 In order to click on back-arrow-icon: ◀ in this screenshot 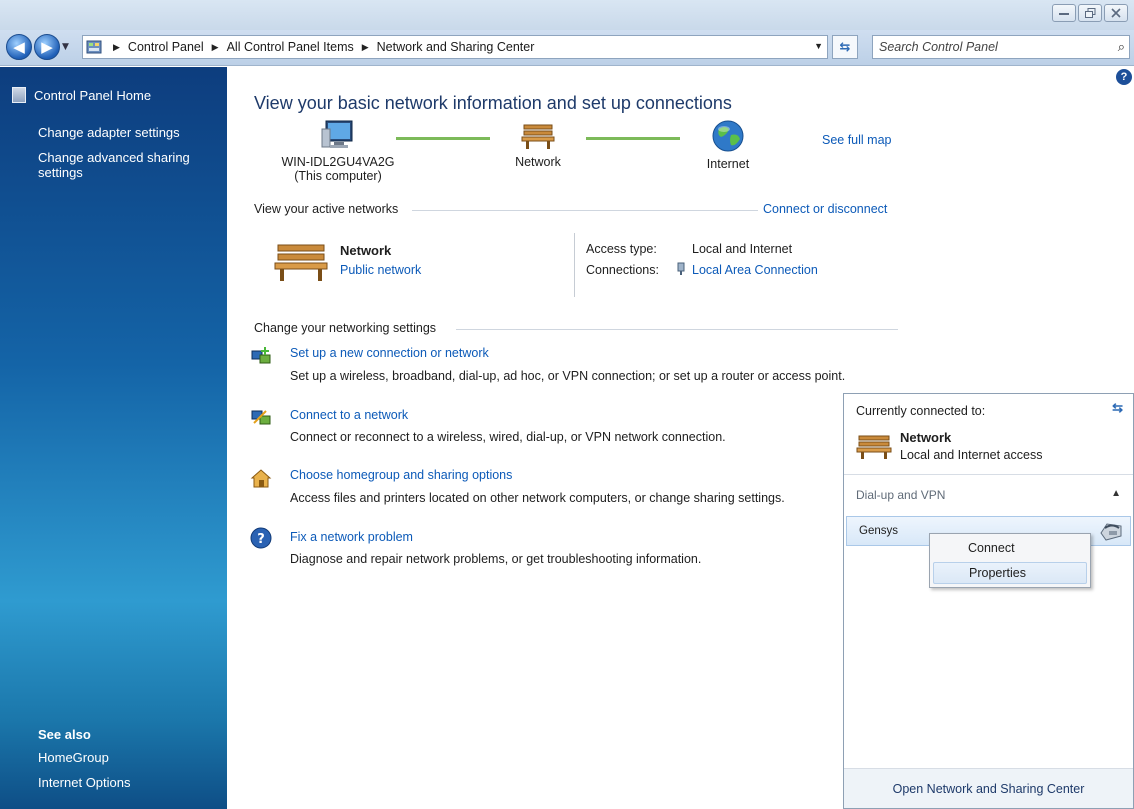, I will do `click(19, 47)`.